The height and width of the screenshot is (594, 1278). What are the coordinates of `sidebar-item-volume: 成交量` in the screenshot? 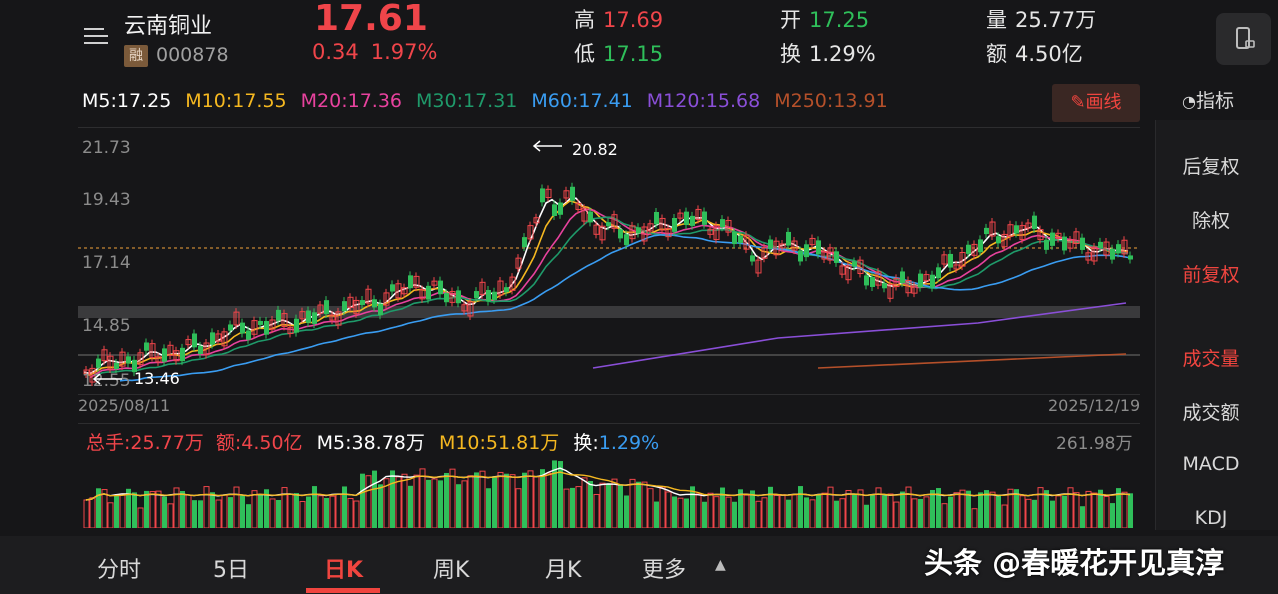 It's located at (1211, 357).